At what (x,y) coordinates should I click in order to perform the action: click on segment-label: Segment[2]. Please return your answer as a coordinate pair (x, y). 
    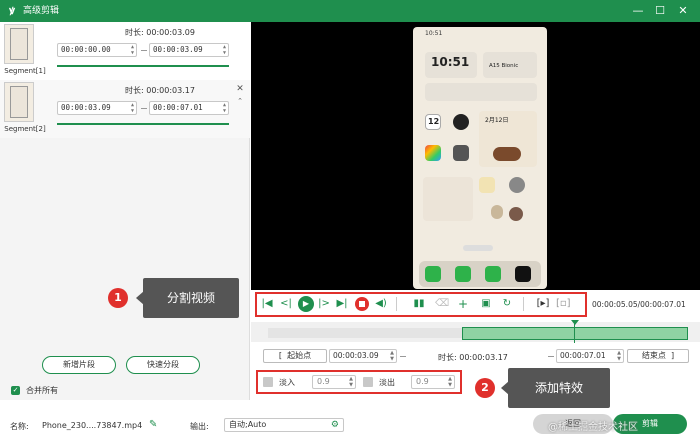
    Looking at the image, I should click on (25, 129).